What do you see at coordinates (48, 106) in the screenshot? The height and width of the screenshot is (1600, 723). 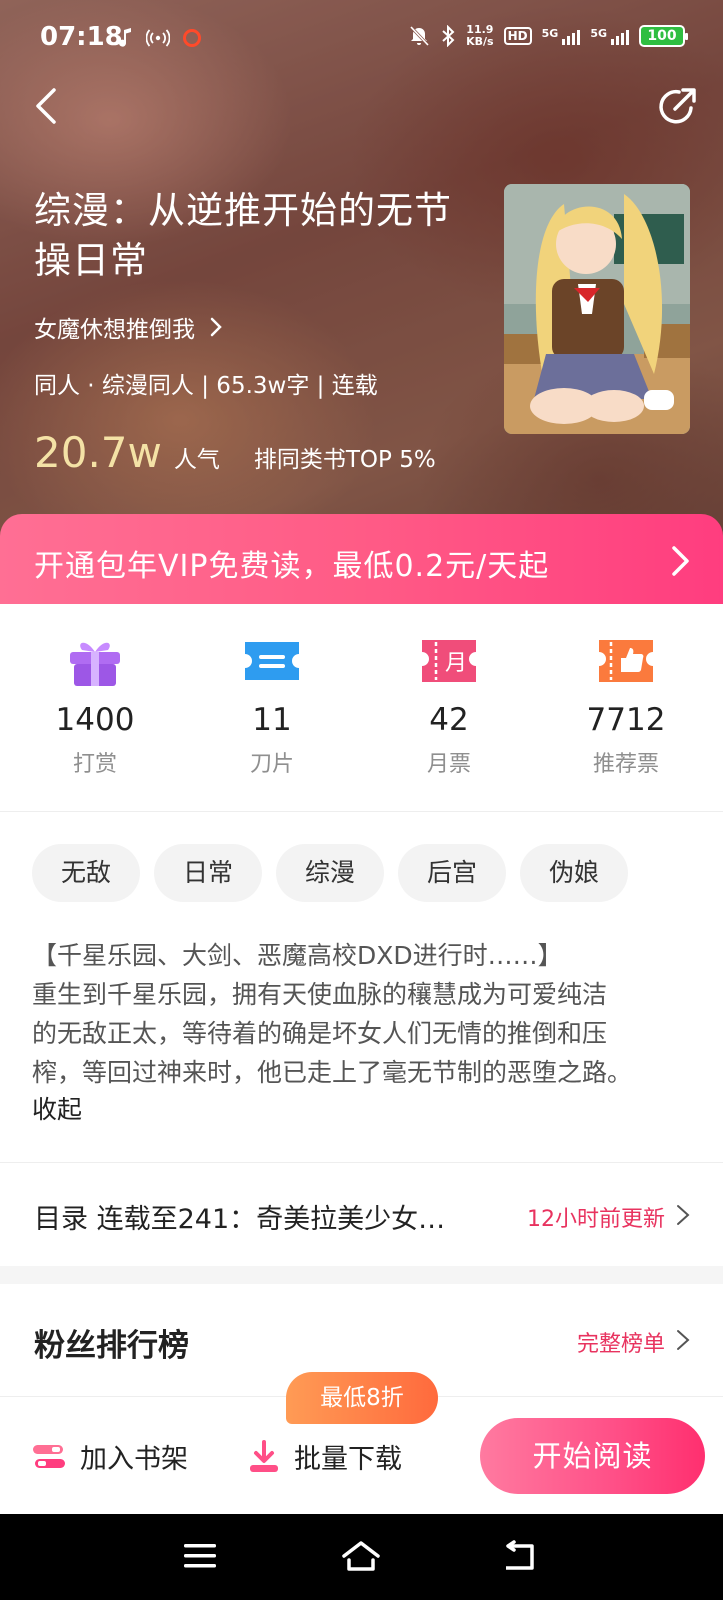 I see `back-icon` at bounding box center [48, 106].